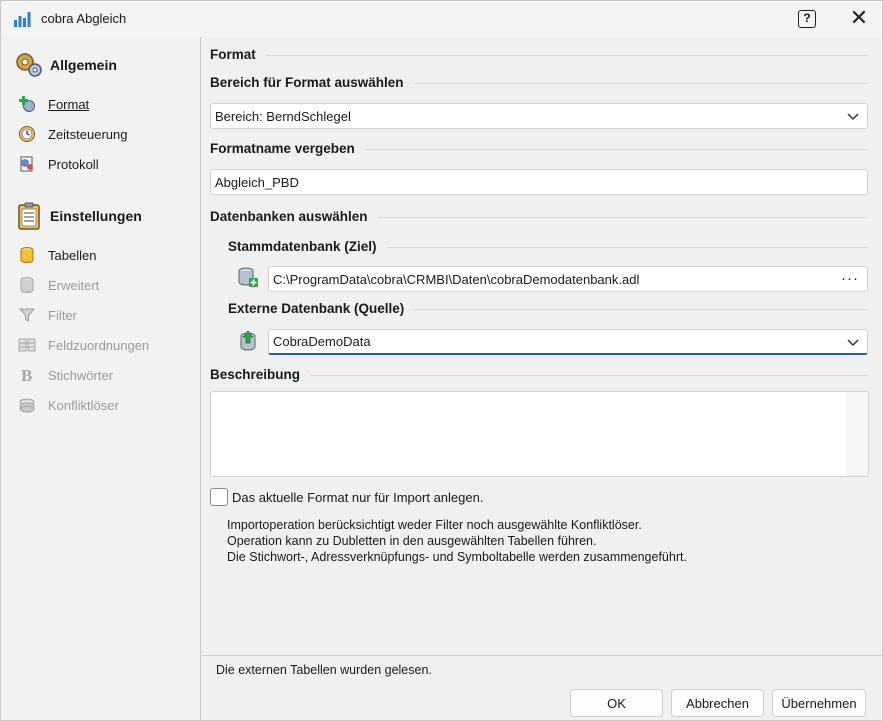 The height and width of the screenshot is (721, 883). Describe the element at coordinates (248, 277) in the screenshot. I see `database-plus-icon` at that location.